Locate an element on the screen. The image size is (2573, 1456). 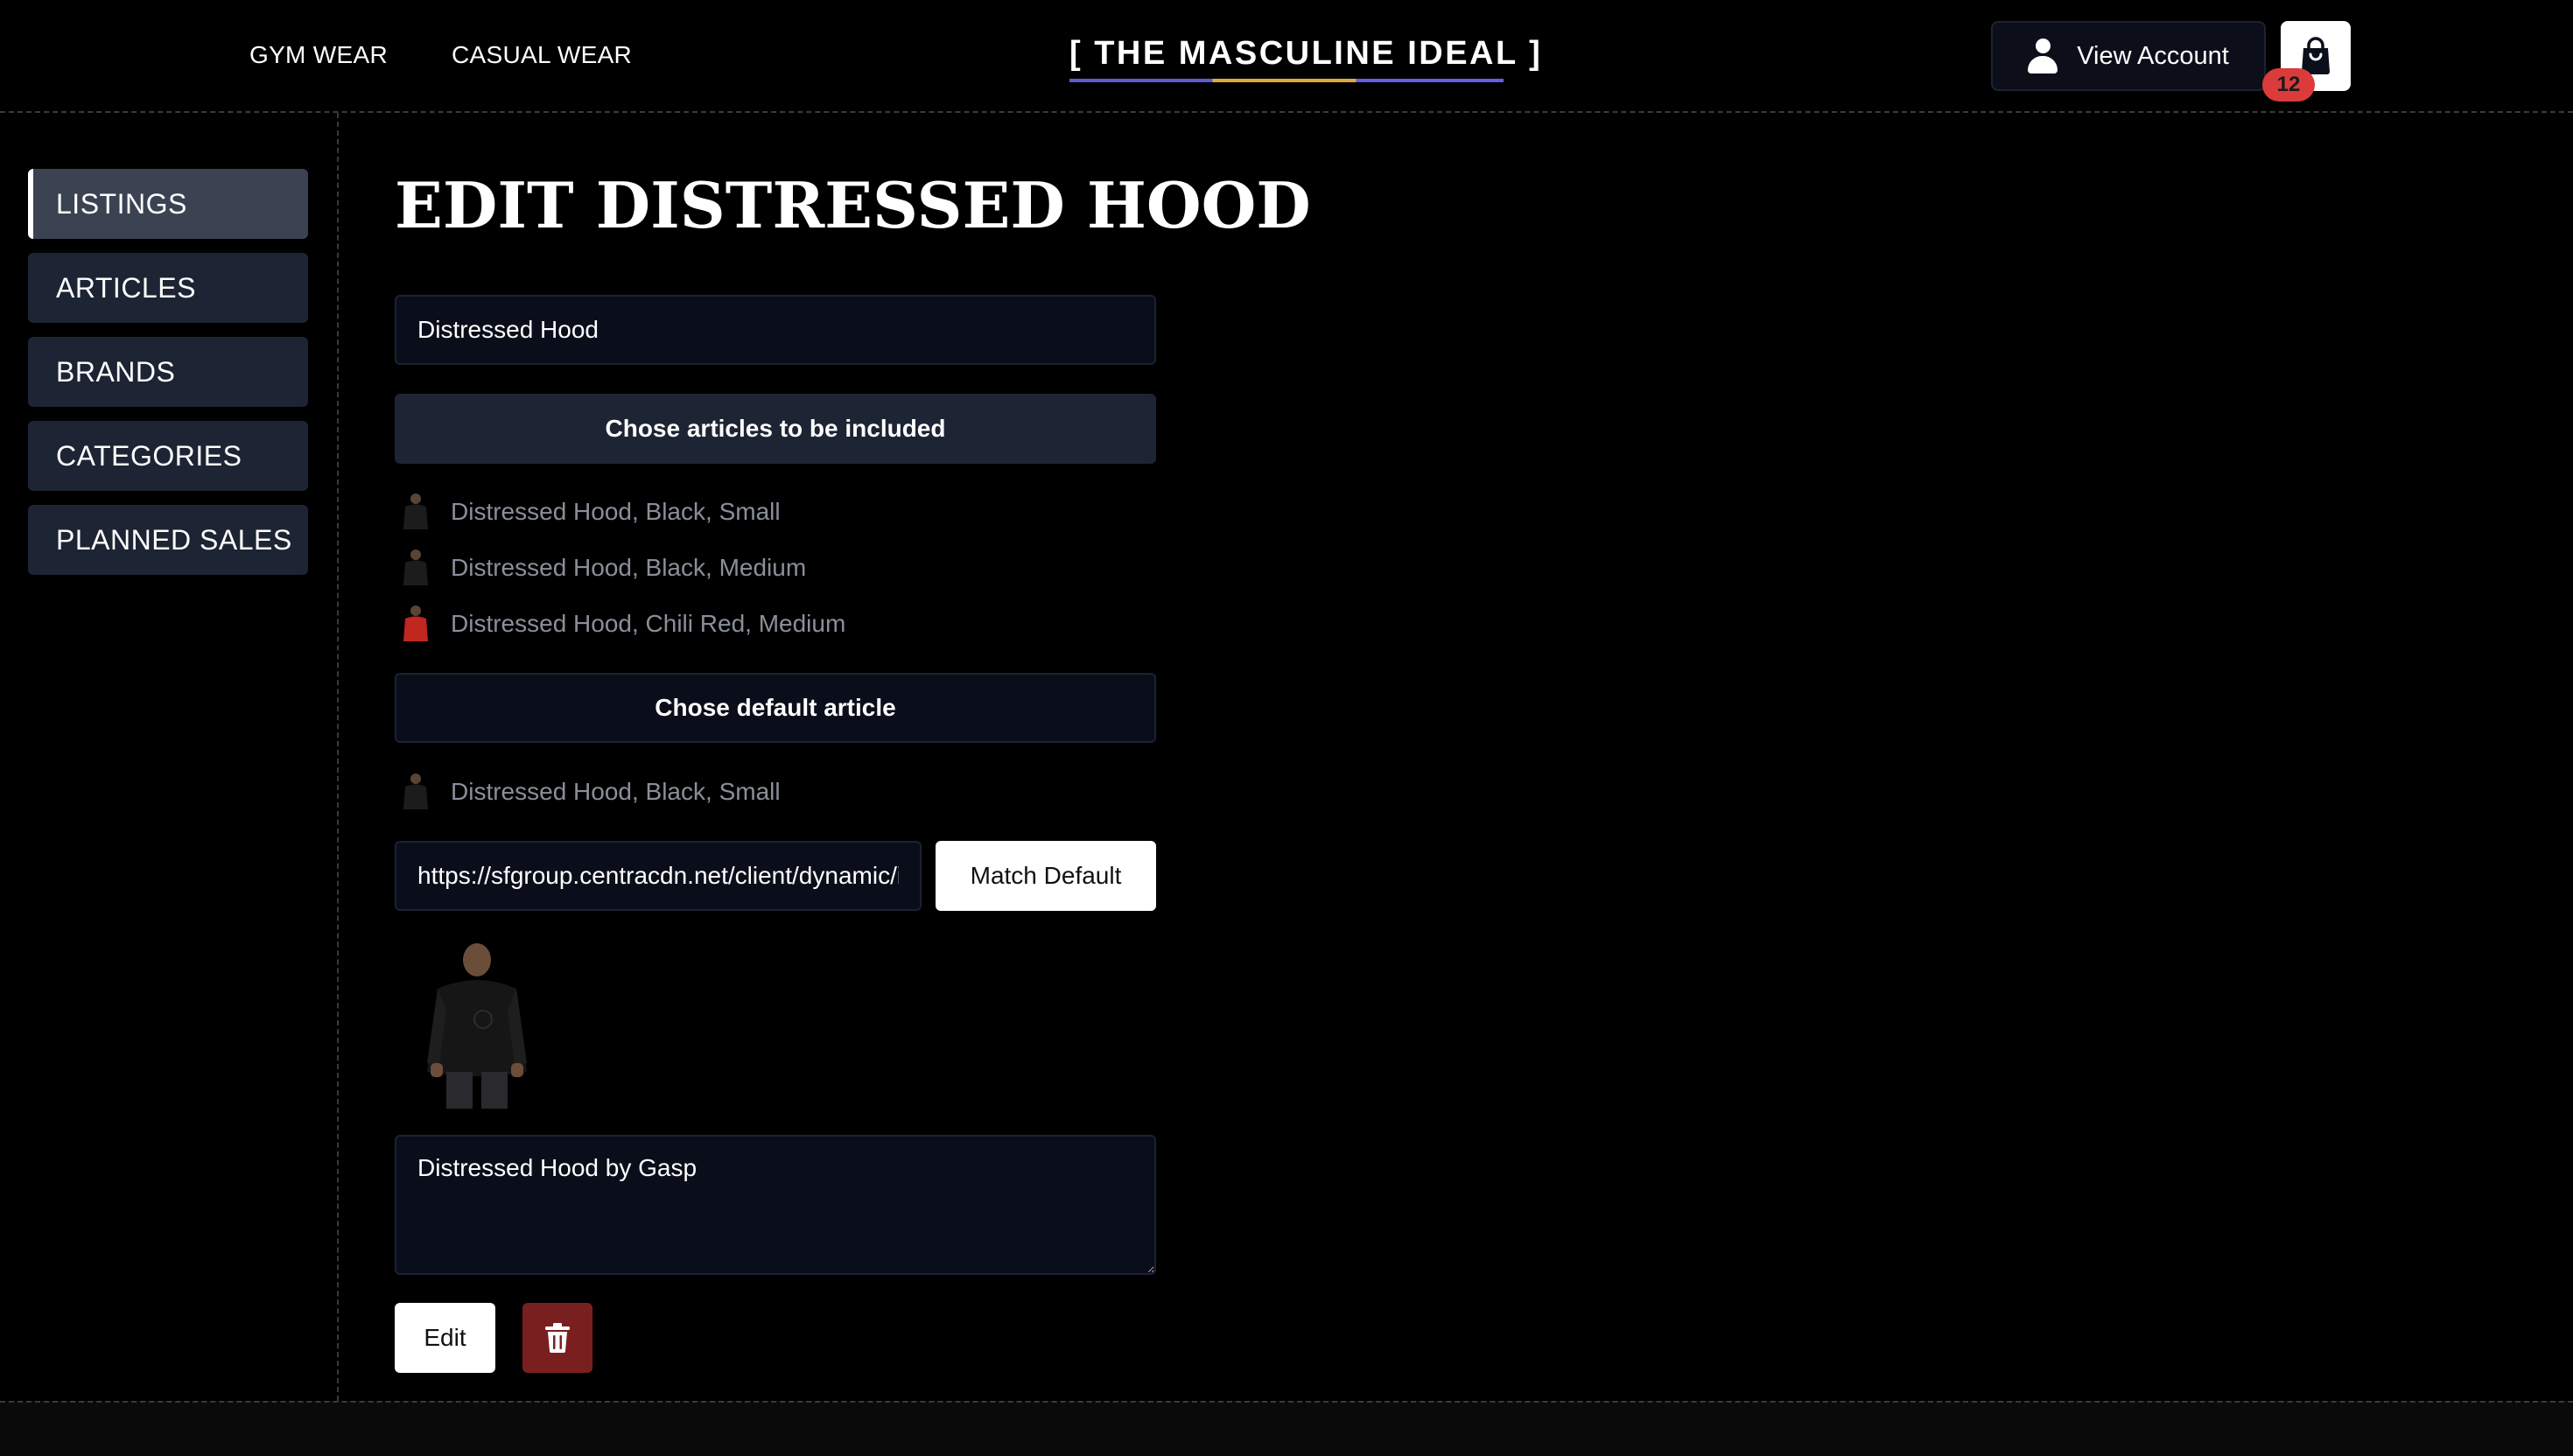
brand-logo: [ THE MASCULINE IDEAL ] is located at coordinates (1306, 57).